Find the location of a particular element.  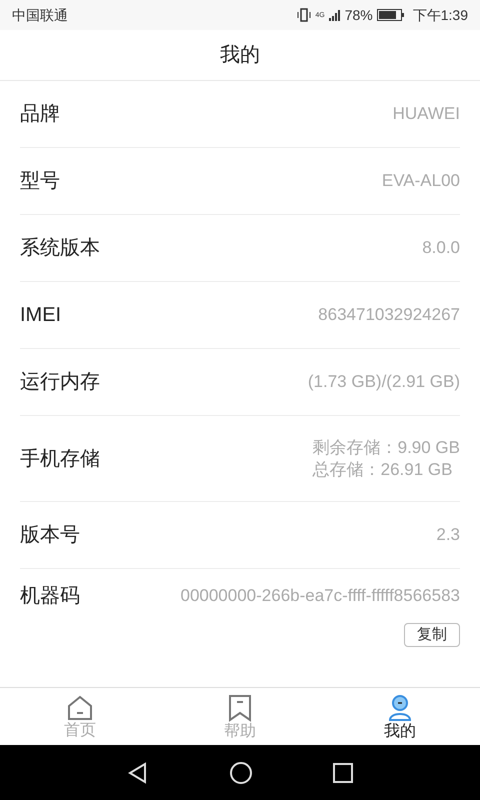

page-title: 我的 is located at coordinates (240, 55).